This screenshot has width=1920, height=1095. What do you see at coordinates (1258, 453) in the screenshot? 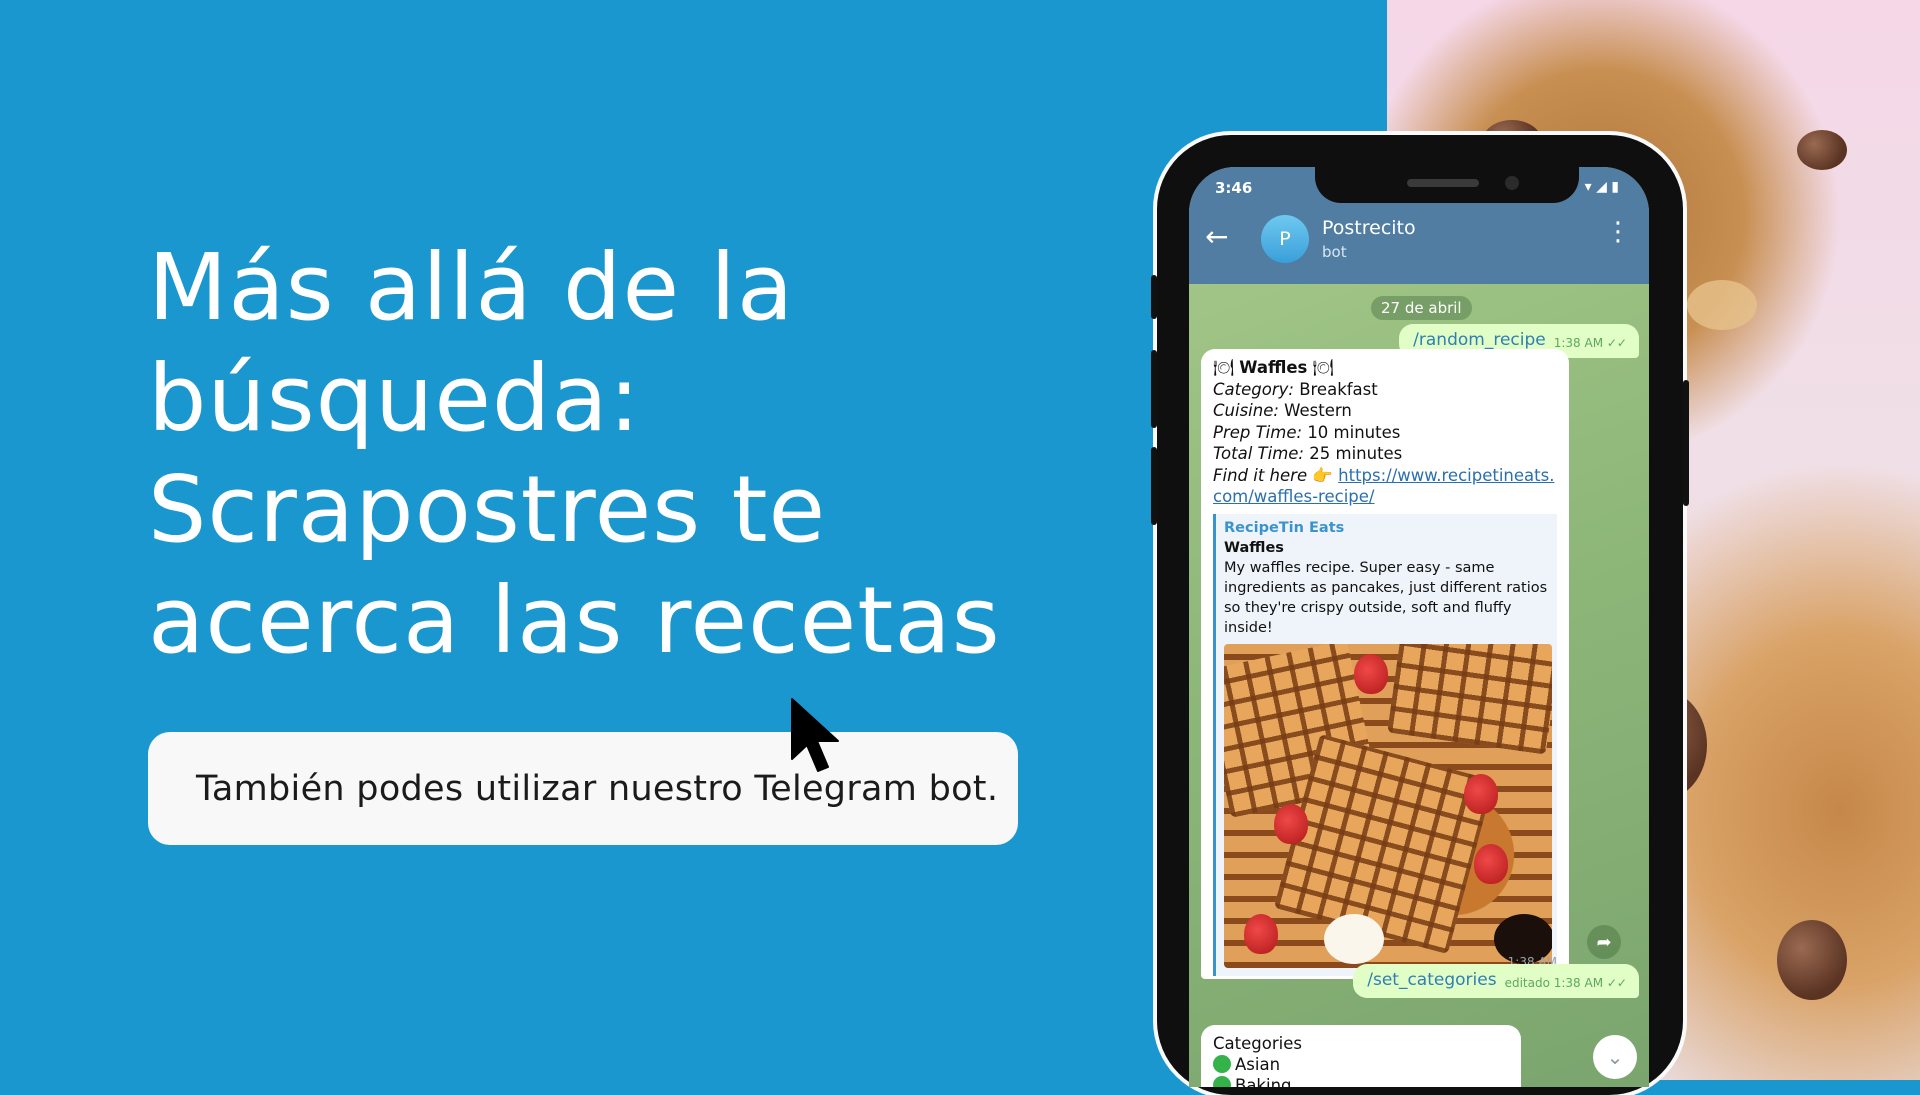
I see `total-time-label: Total Time:` at bounding box center [1258, 453].